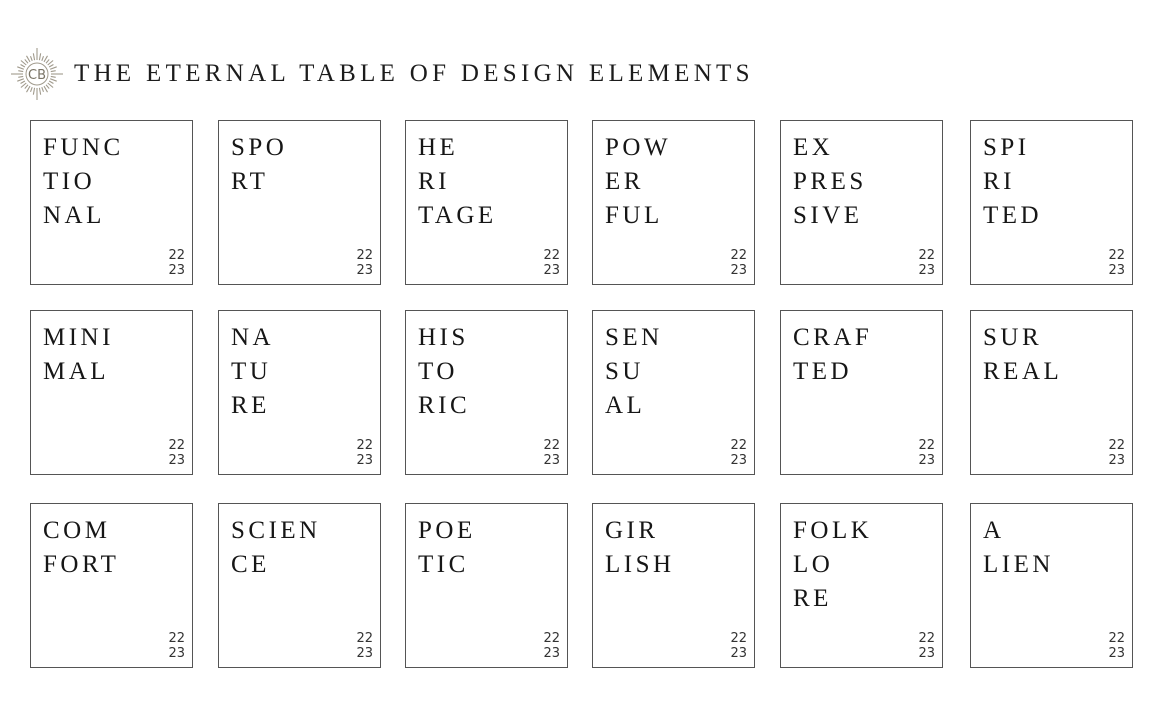 Image resolution: width=1164 pixels, height=719 pixels. Describe the element at coordinates (673, 585) in the screenshot. I see `element-tile: GIR LISH 22 23` at that location.